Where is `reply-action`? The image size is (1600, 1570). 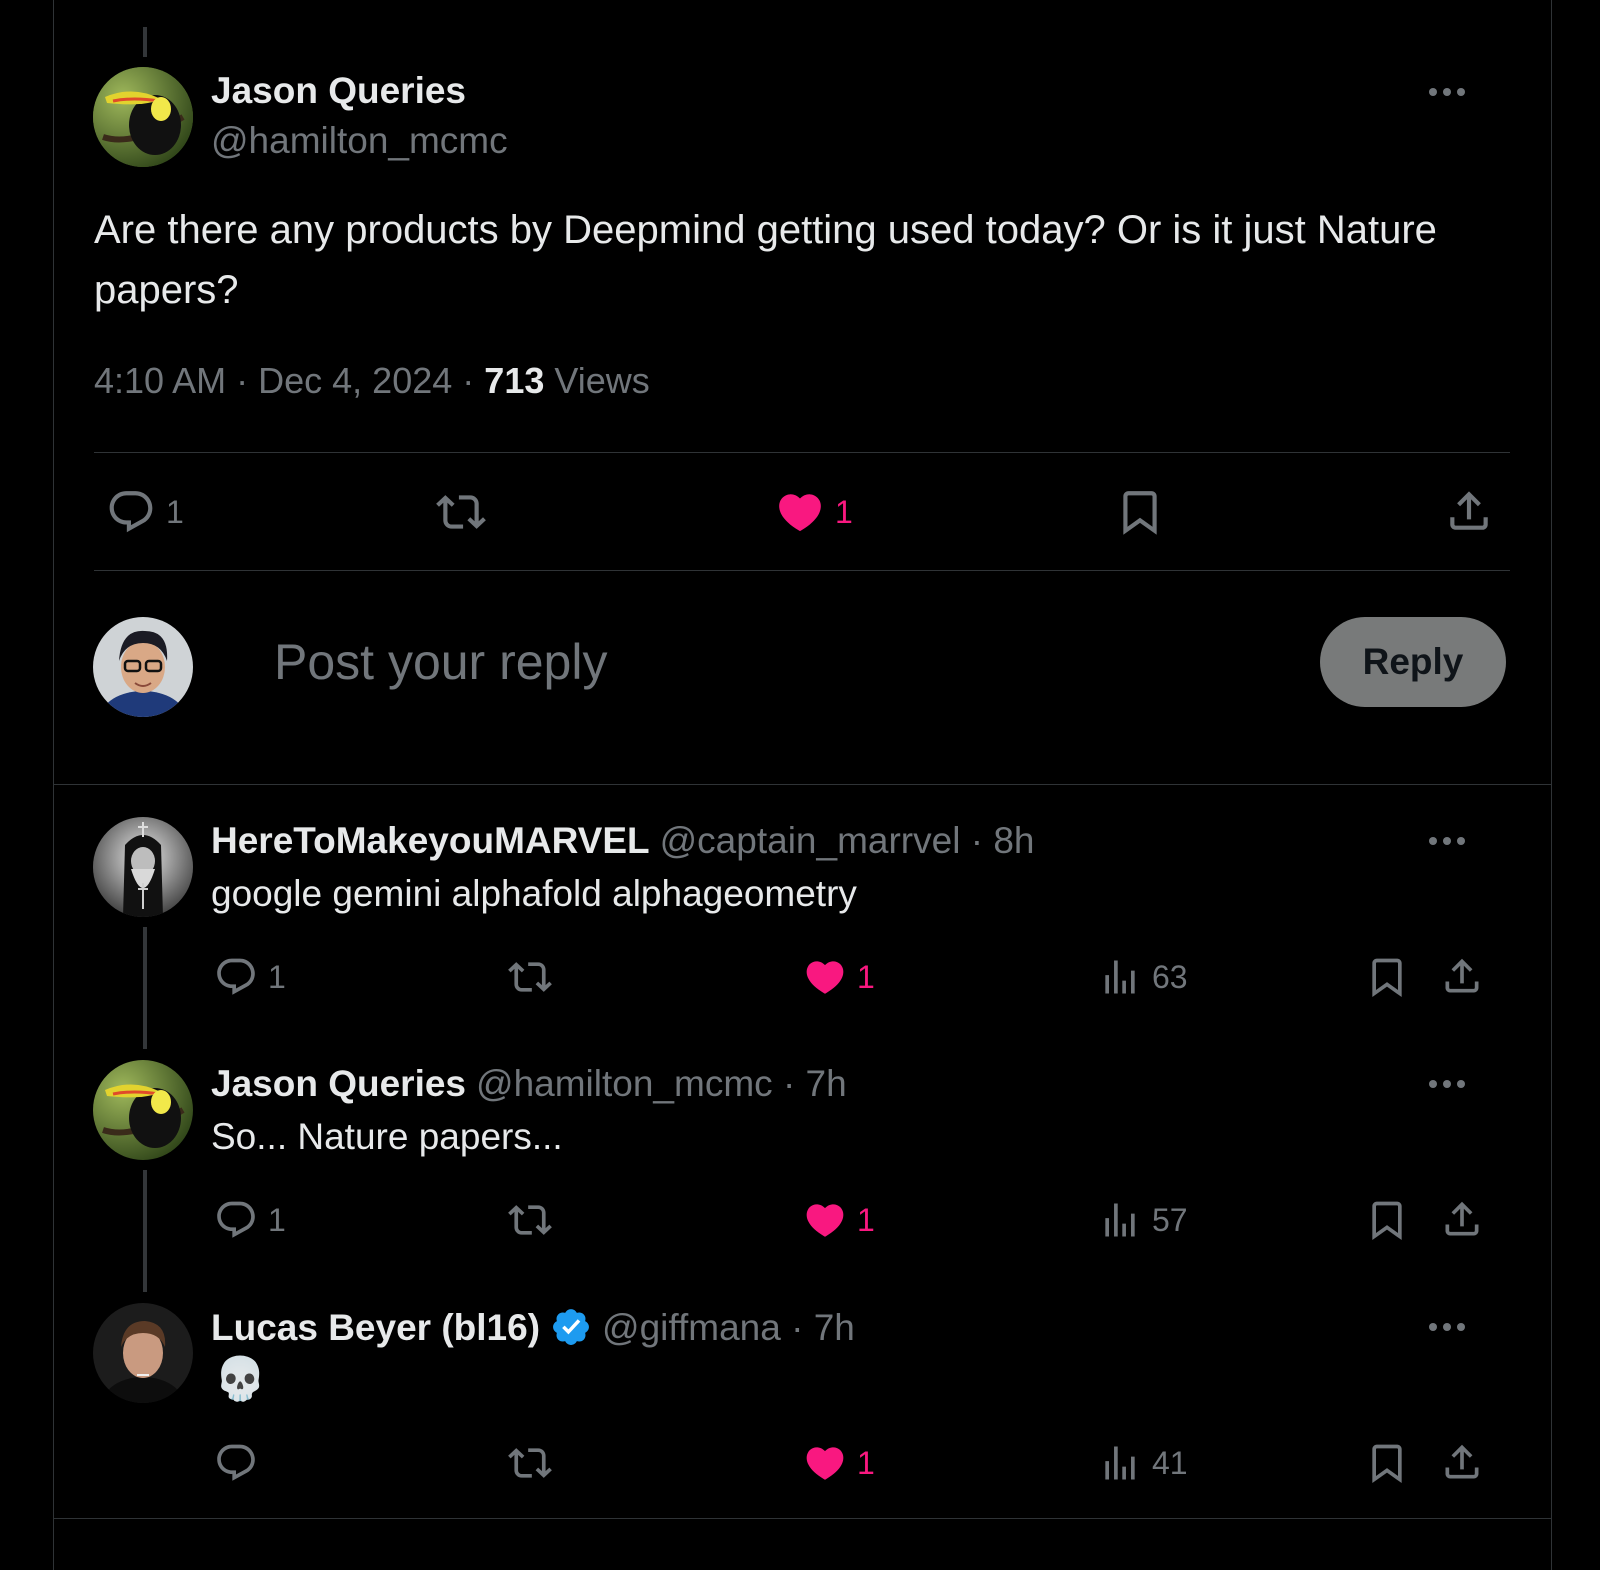 reply-action is located at coordinates (241, 1463).